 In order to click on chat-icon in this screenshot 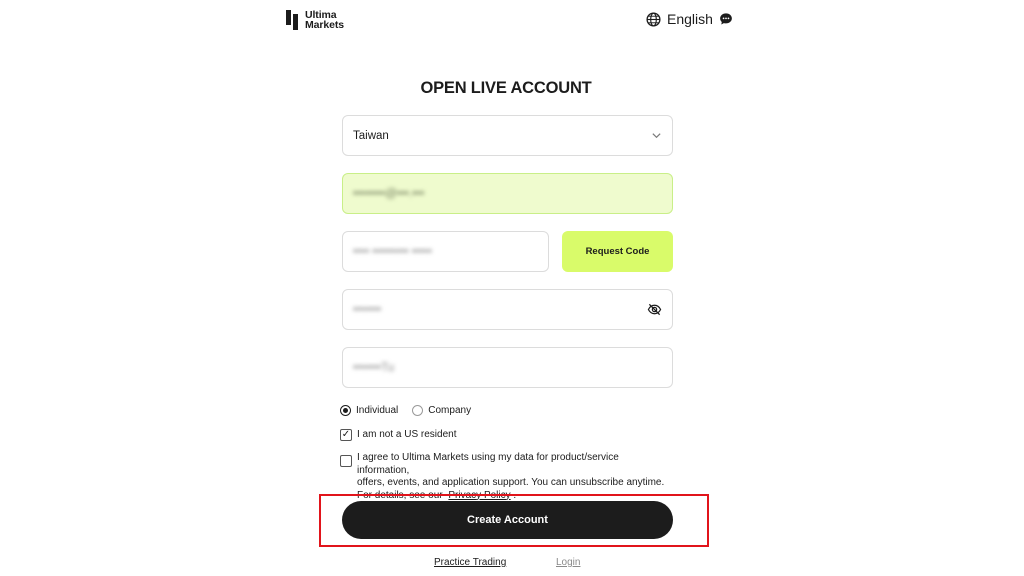, I will do `click(726, 19)`.